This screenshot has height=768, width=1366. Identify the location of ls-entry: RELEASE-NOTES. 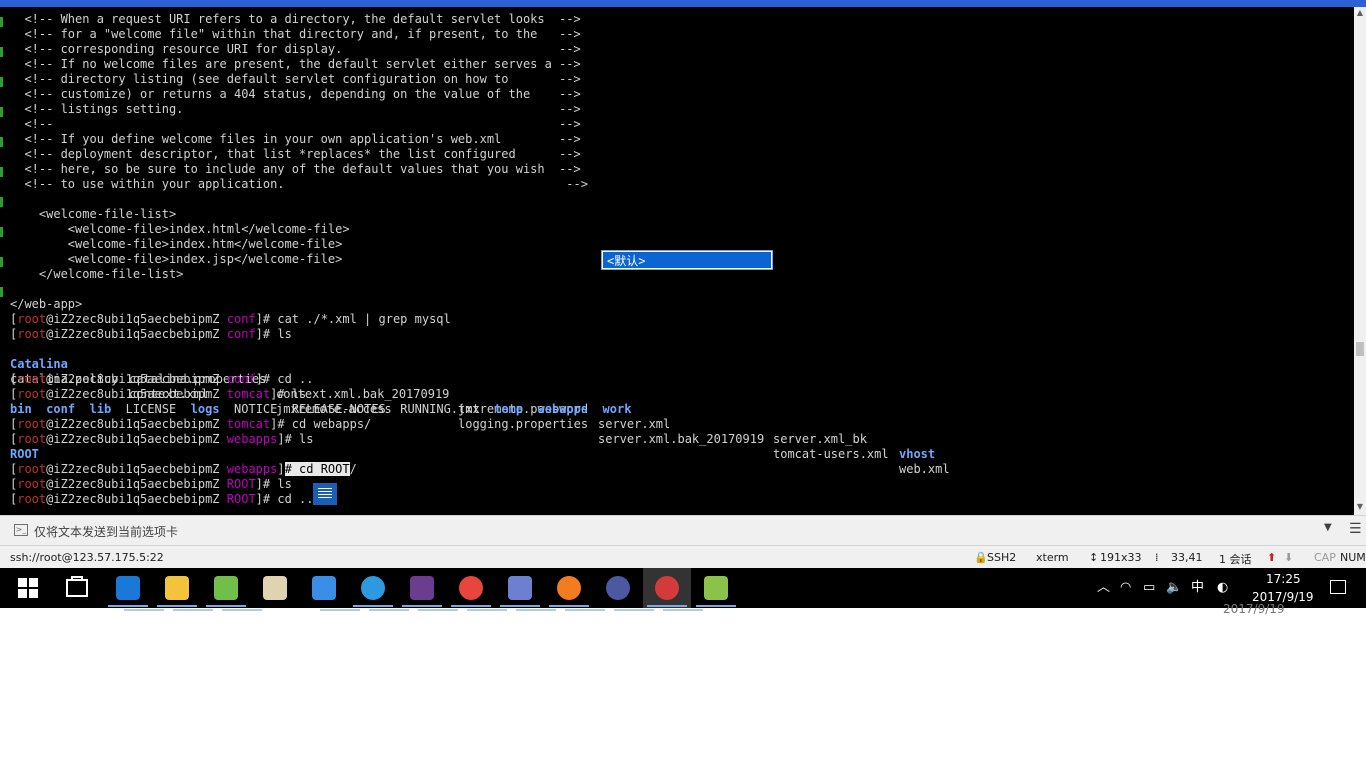
(338, 409).